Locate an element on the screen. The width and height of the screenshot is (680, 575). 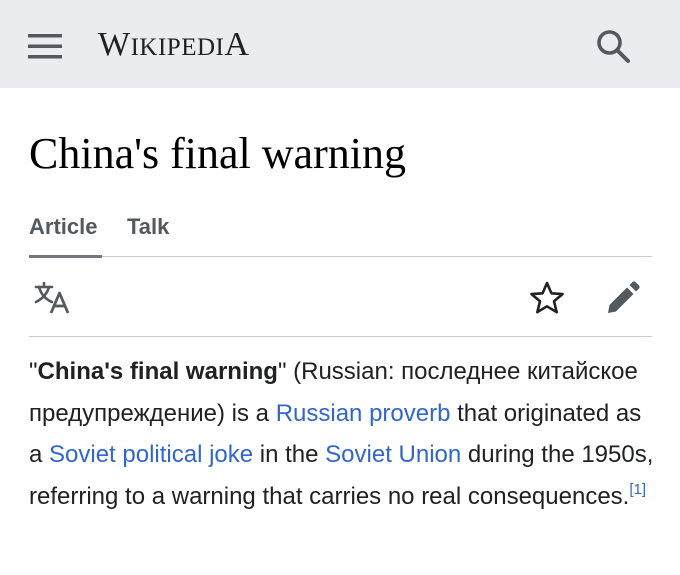
page-title: China's final warning is located at coordinates (217, 153).